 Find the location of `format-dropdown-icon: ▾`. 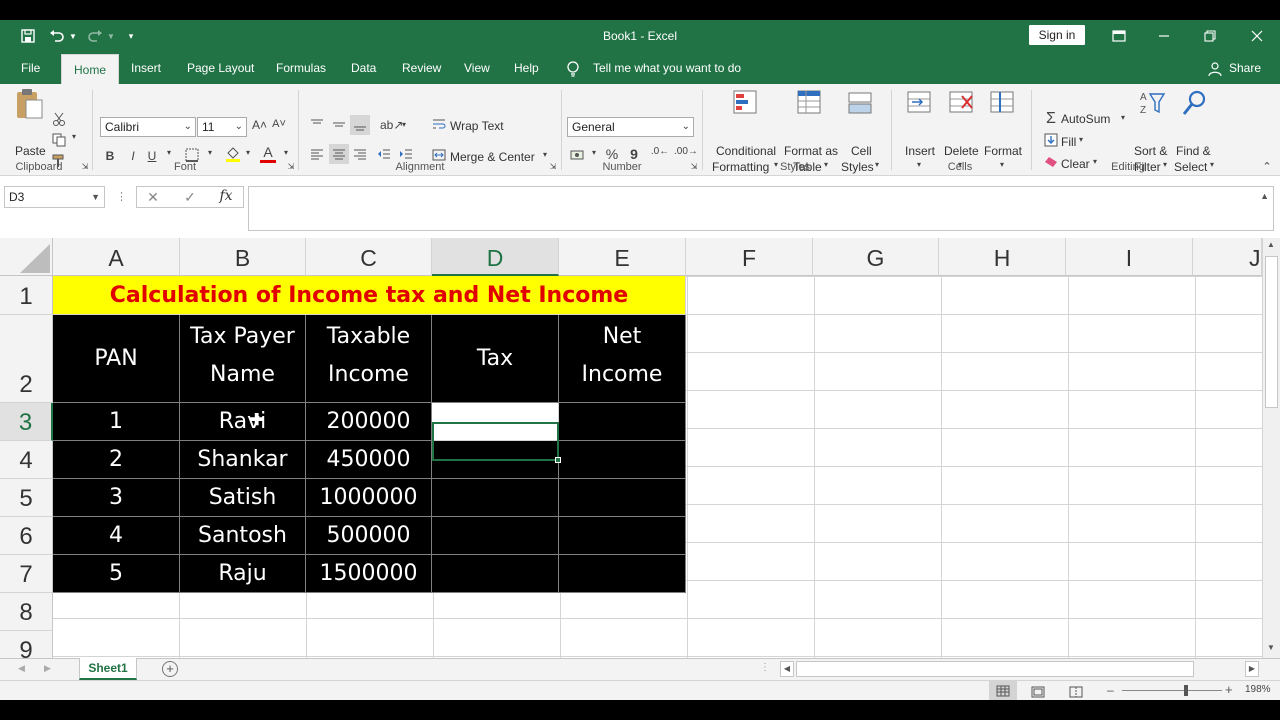

format-dropdown-icon: ▾ is located at coordinates (1002, 164).